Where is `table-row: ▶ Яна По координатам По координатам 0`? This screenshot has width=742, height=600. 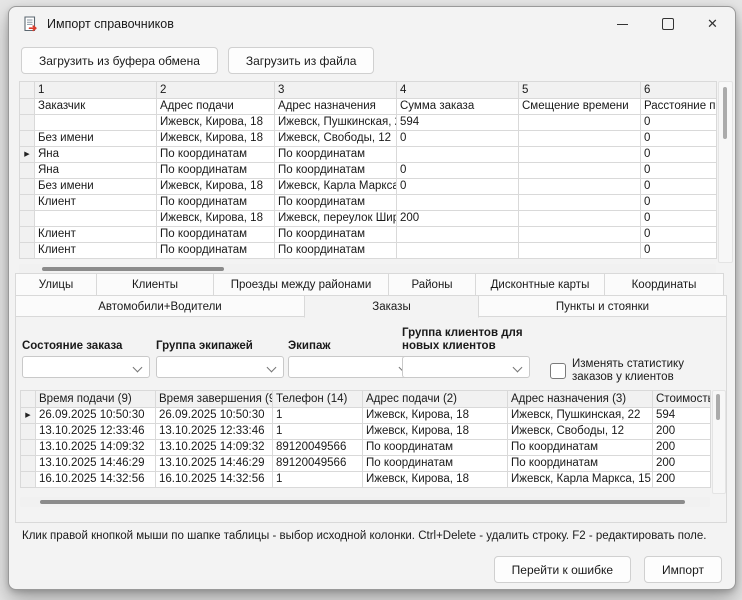 table-row: ▶ Яна По координатам По координатам 0 is located at coordinates (368, 154).